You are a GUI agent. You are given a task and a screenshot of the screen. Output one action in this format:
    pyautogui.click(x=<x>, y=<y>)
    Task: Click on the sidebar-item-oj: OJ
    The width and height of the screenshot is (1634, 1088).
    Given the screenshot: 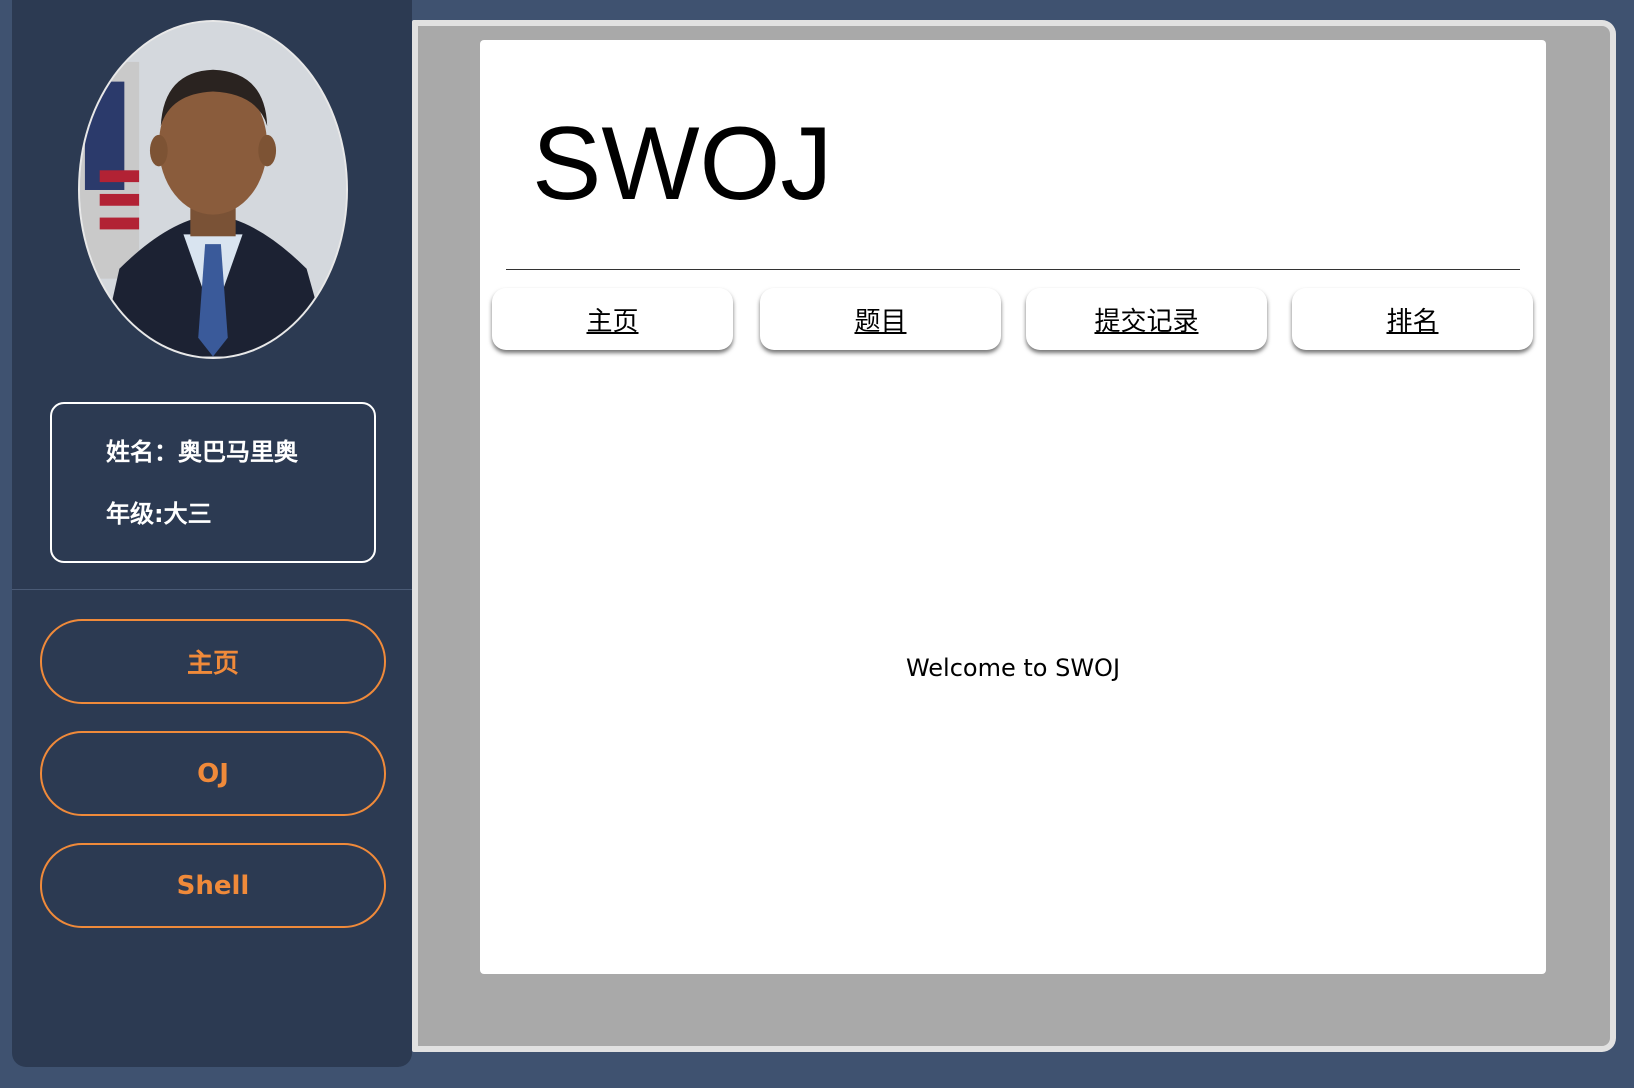 What is the action you would take?
    pyautogui.click(x=213, y=773)
    